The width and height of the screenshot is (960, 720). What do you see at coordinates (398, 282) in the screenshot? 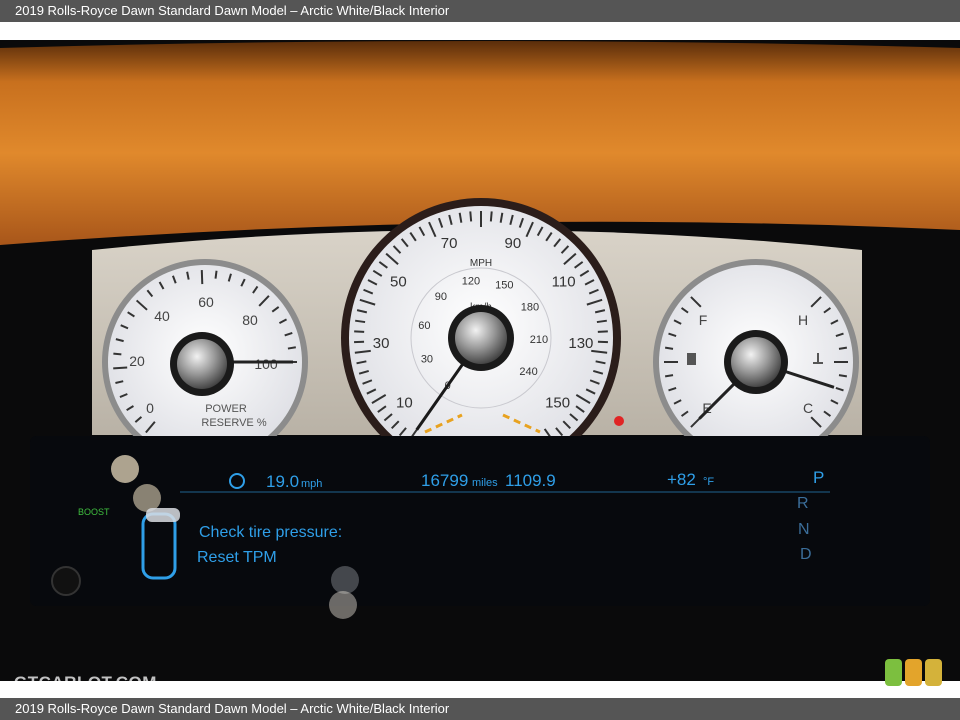
I see `mph-tick-50: 50` at bounding box center [398, 282].